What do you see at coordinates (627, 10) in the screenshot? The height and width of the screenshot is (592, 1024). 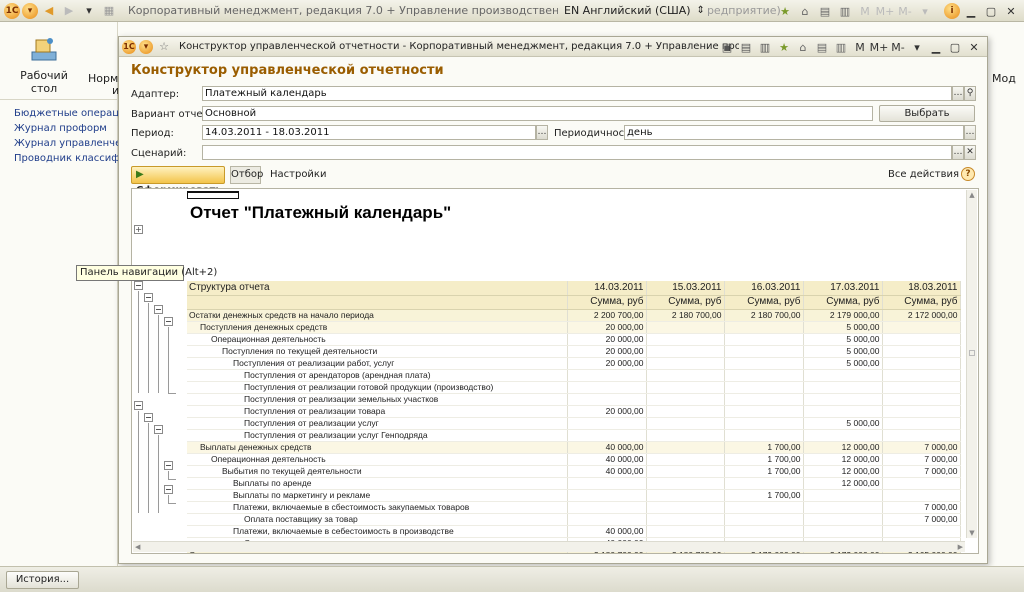 I see `language-indicator: EN Английский (США)` at bounding box center [627, 10].